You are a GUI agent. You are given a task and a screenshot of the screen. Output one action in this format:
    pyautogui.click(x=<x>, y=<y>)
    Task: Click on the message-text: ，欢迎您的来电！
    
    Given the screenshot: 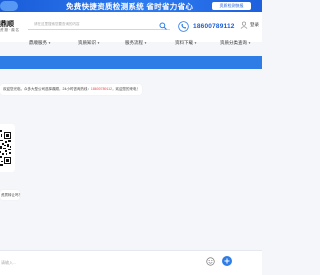 What is the action you would take?
    pyautogui.click(x=126, y=89)
    